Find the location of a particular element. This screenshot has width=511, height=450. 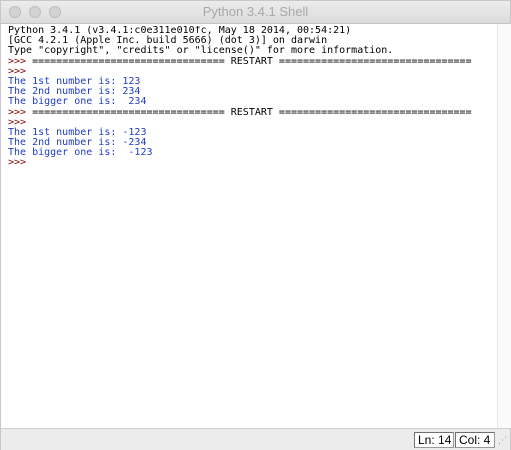

column-number-indicator: Col: 4 is located at coordinates (475, 440).